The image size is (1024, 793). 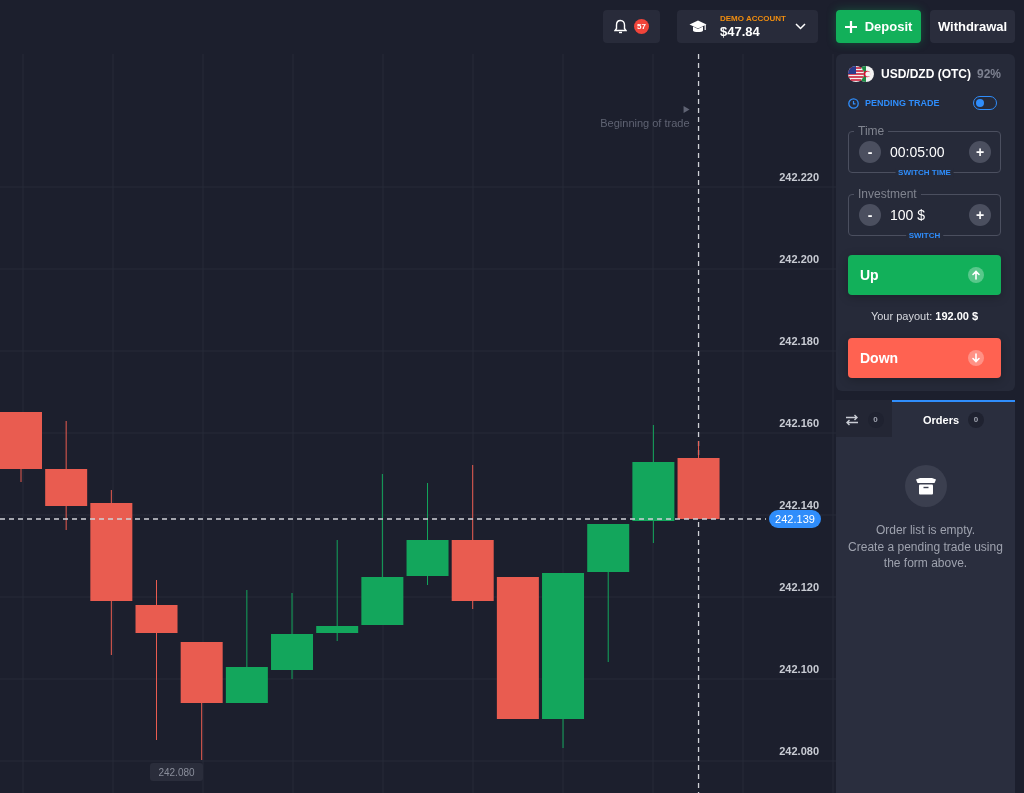 I want to click on asset-name: USD/DZD (OTC), so click(x=925, y=74).